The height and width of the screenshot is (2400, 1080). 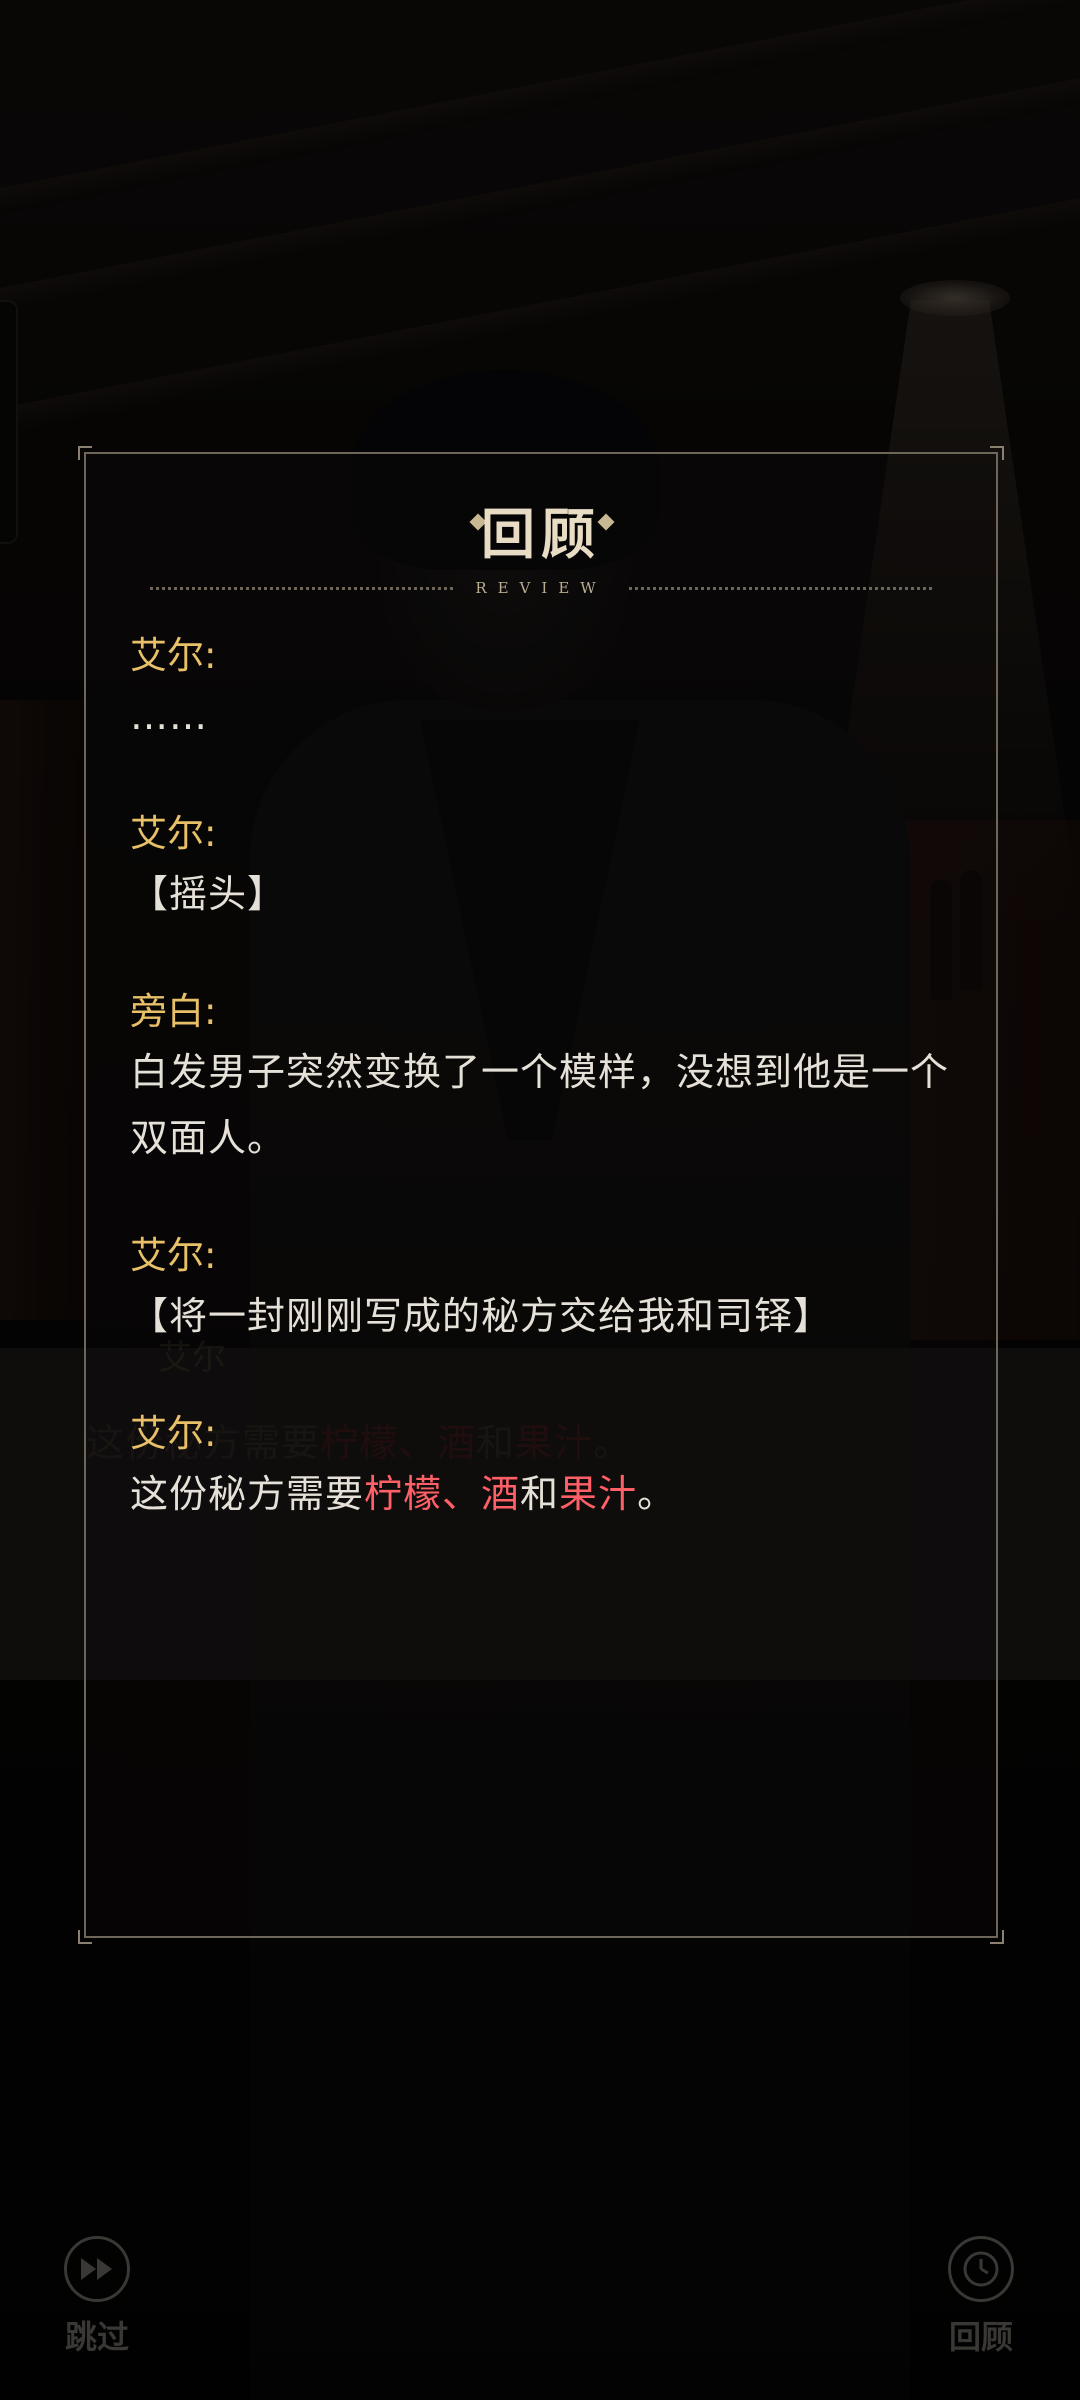 I want to click on highlighted-keyword: 果汁, so click(x=598, y=1494).